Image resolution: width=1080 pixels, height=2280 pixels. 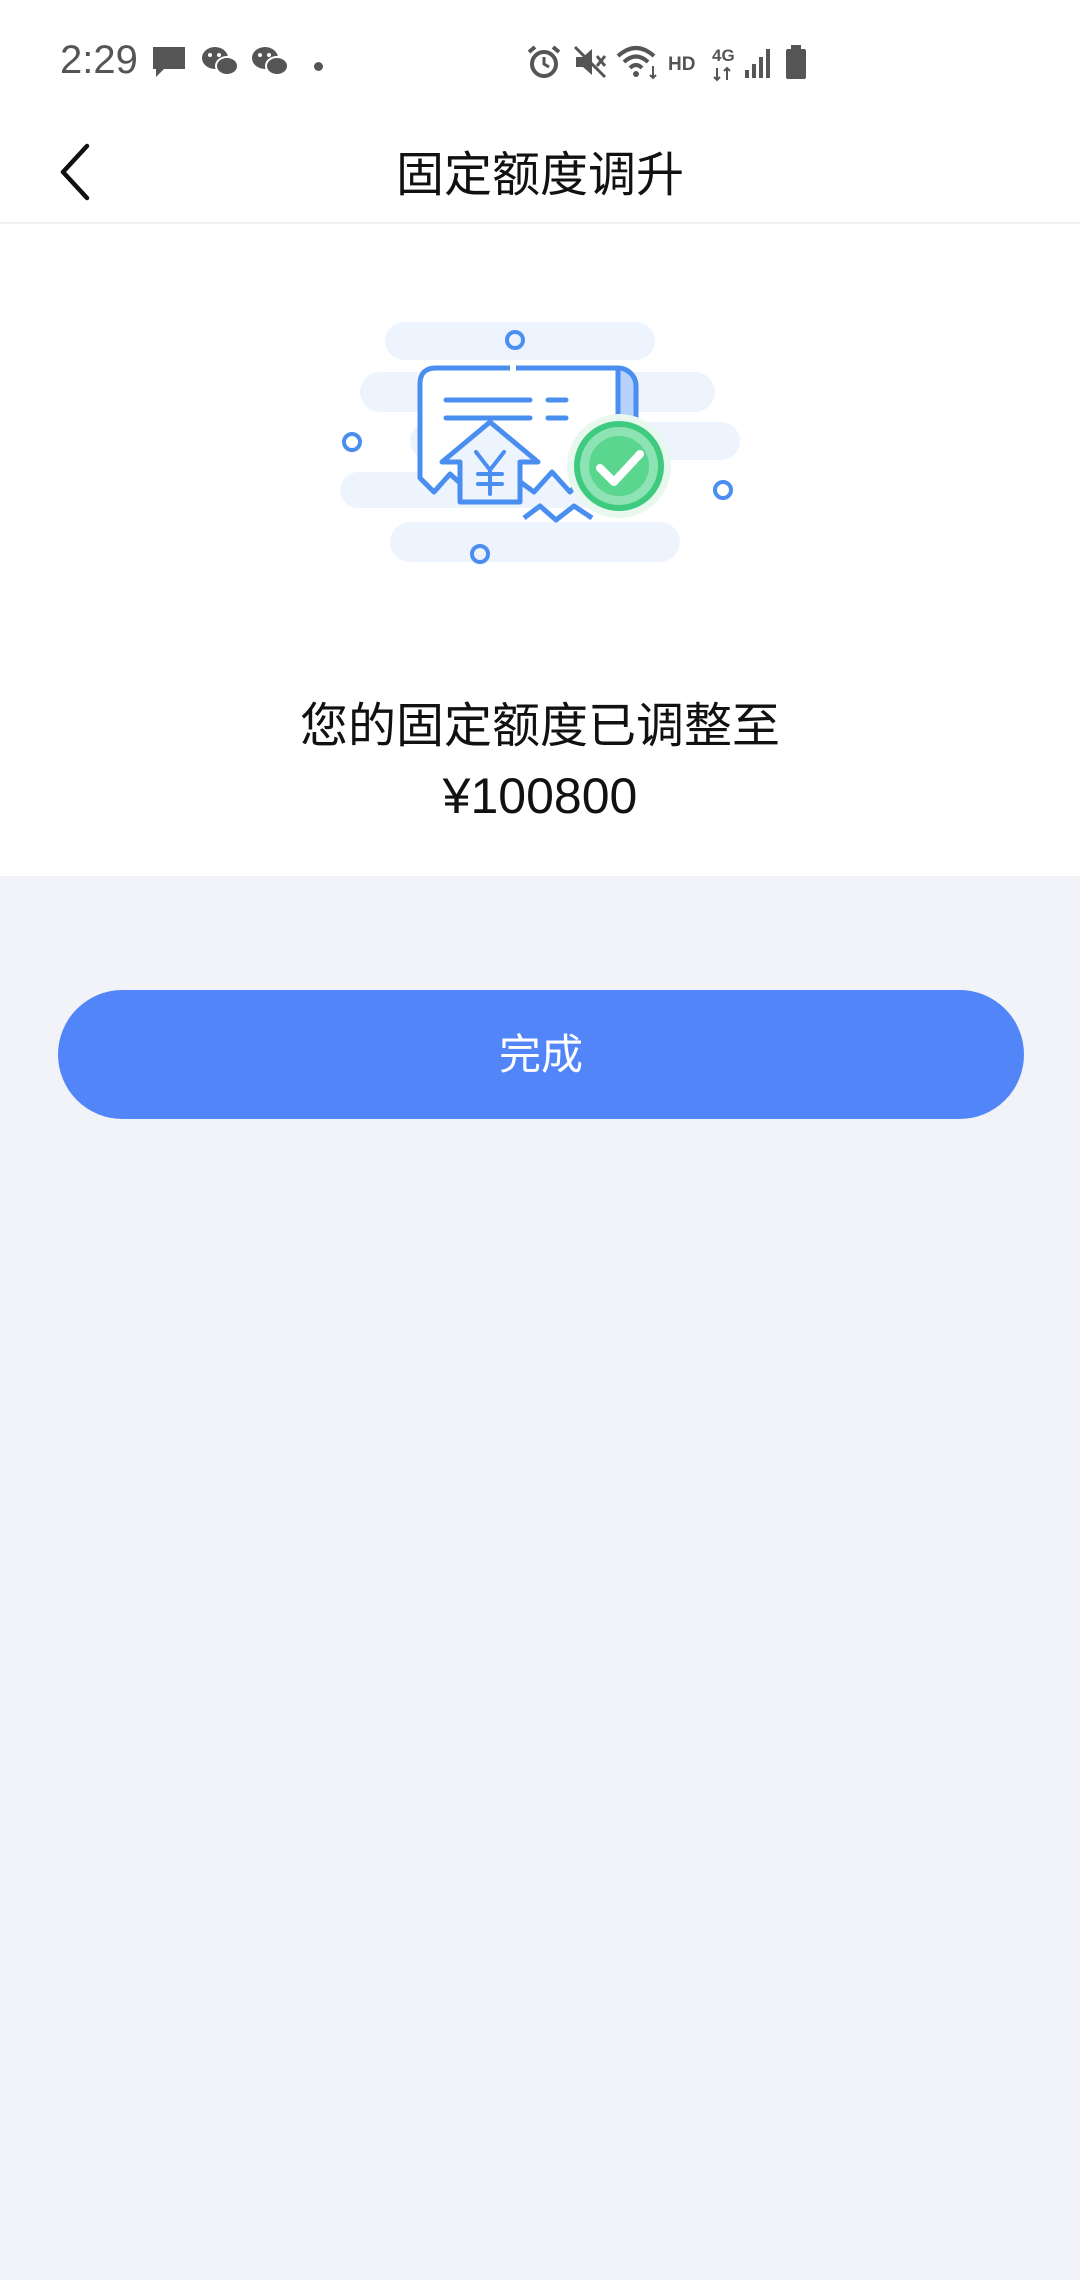 I want to click on status-time: 2:29, so click(x=99, y=60).